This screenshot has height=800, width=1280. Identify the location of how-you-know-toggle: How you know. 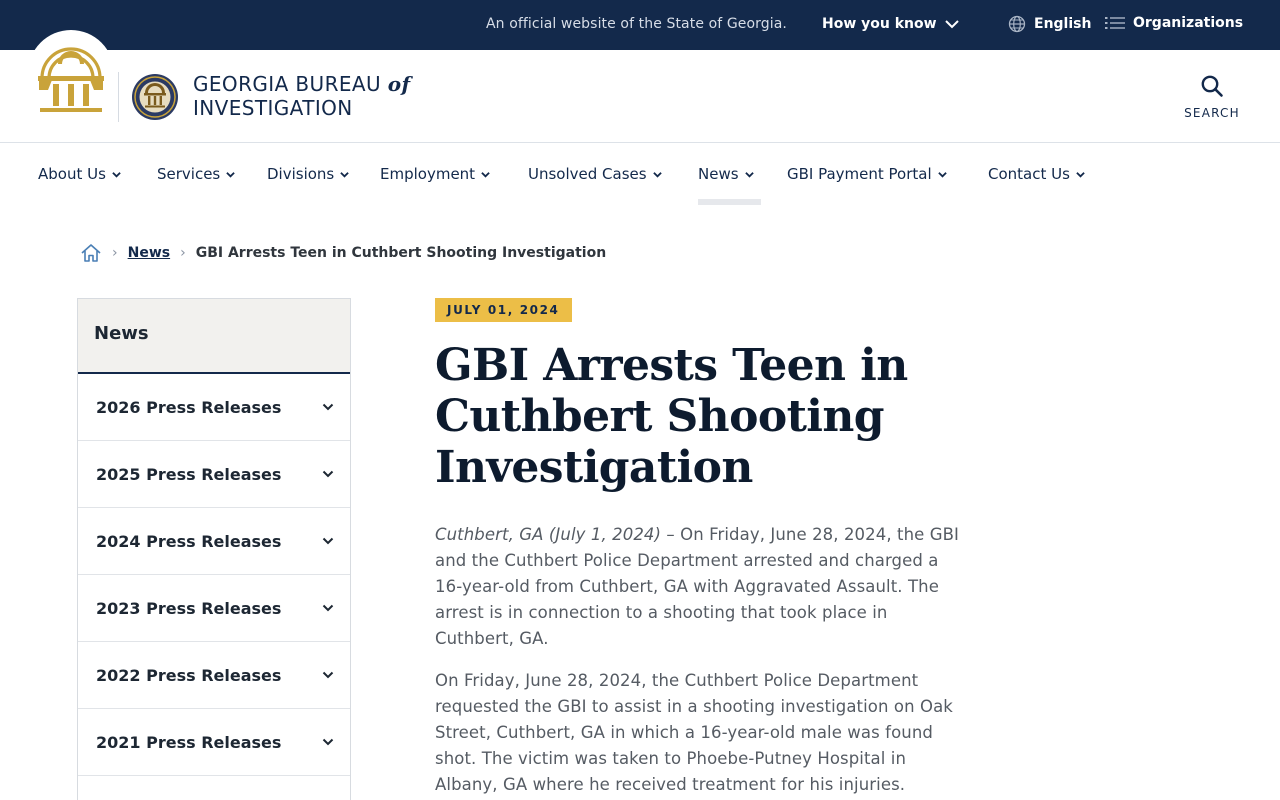
(890, 24).